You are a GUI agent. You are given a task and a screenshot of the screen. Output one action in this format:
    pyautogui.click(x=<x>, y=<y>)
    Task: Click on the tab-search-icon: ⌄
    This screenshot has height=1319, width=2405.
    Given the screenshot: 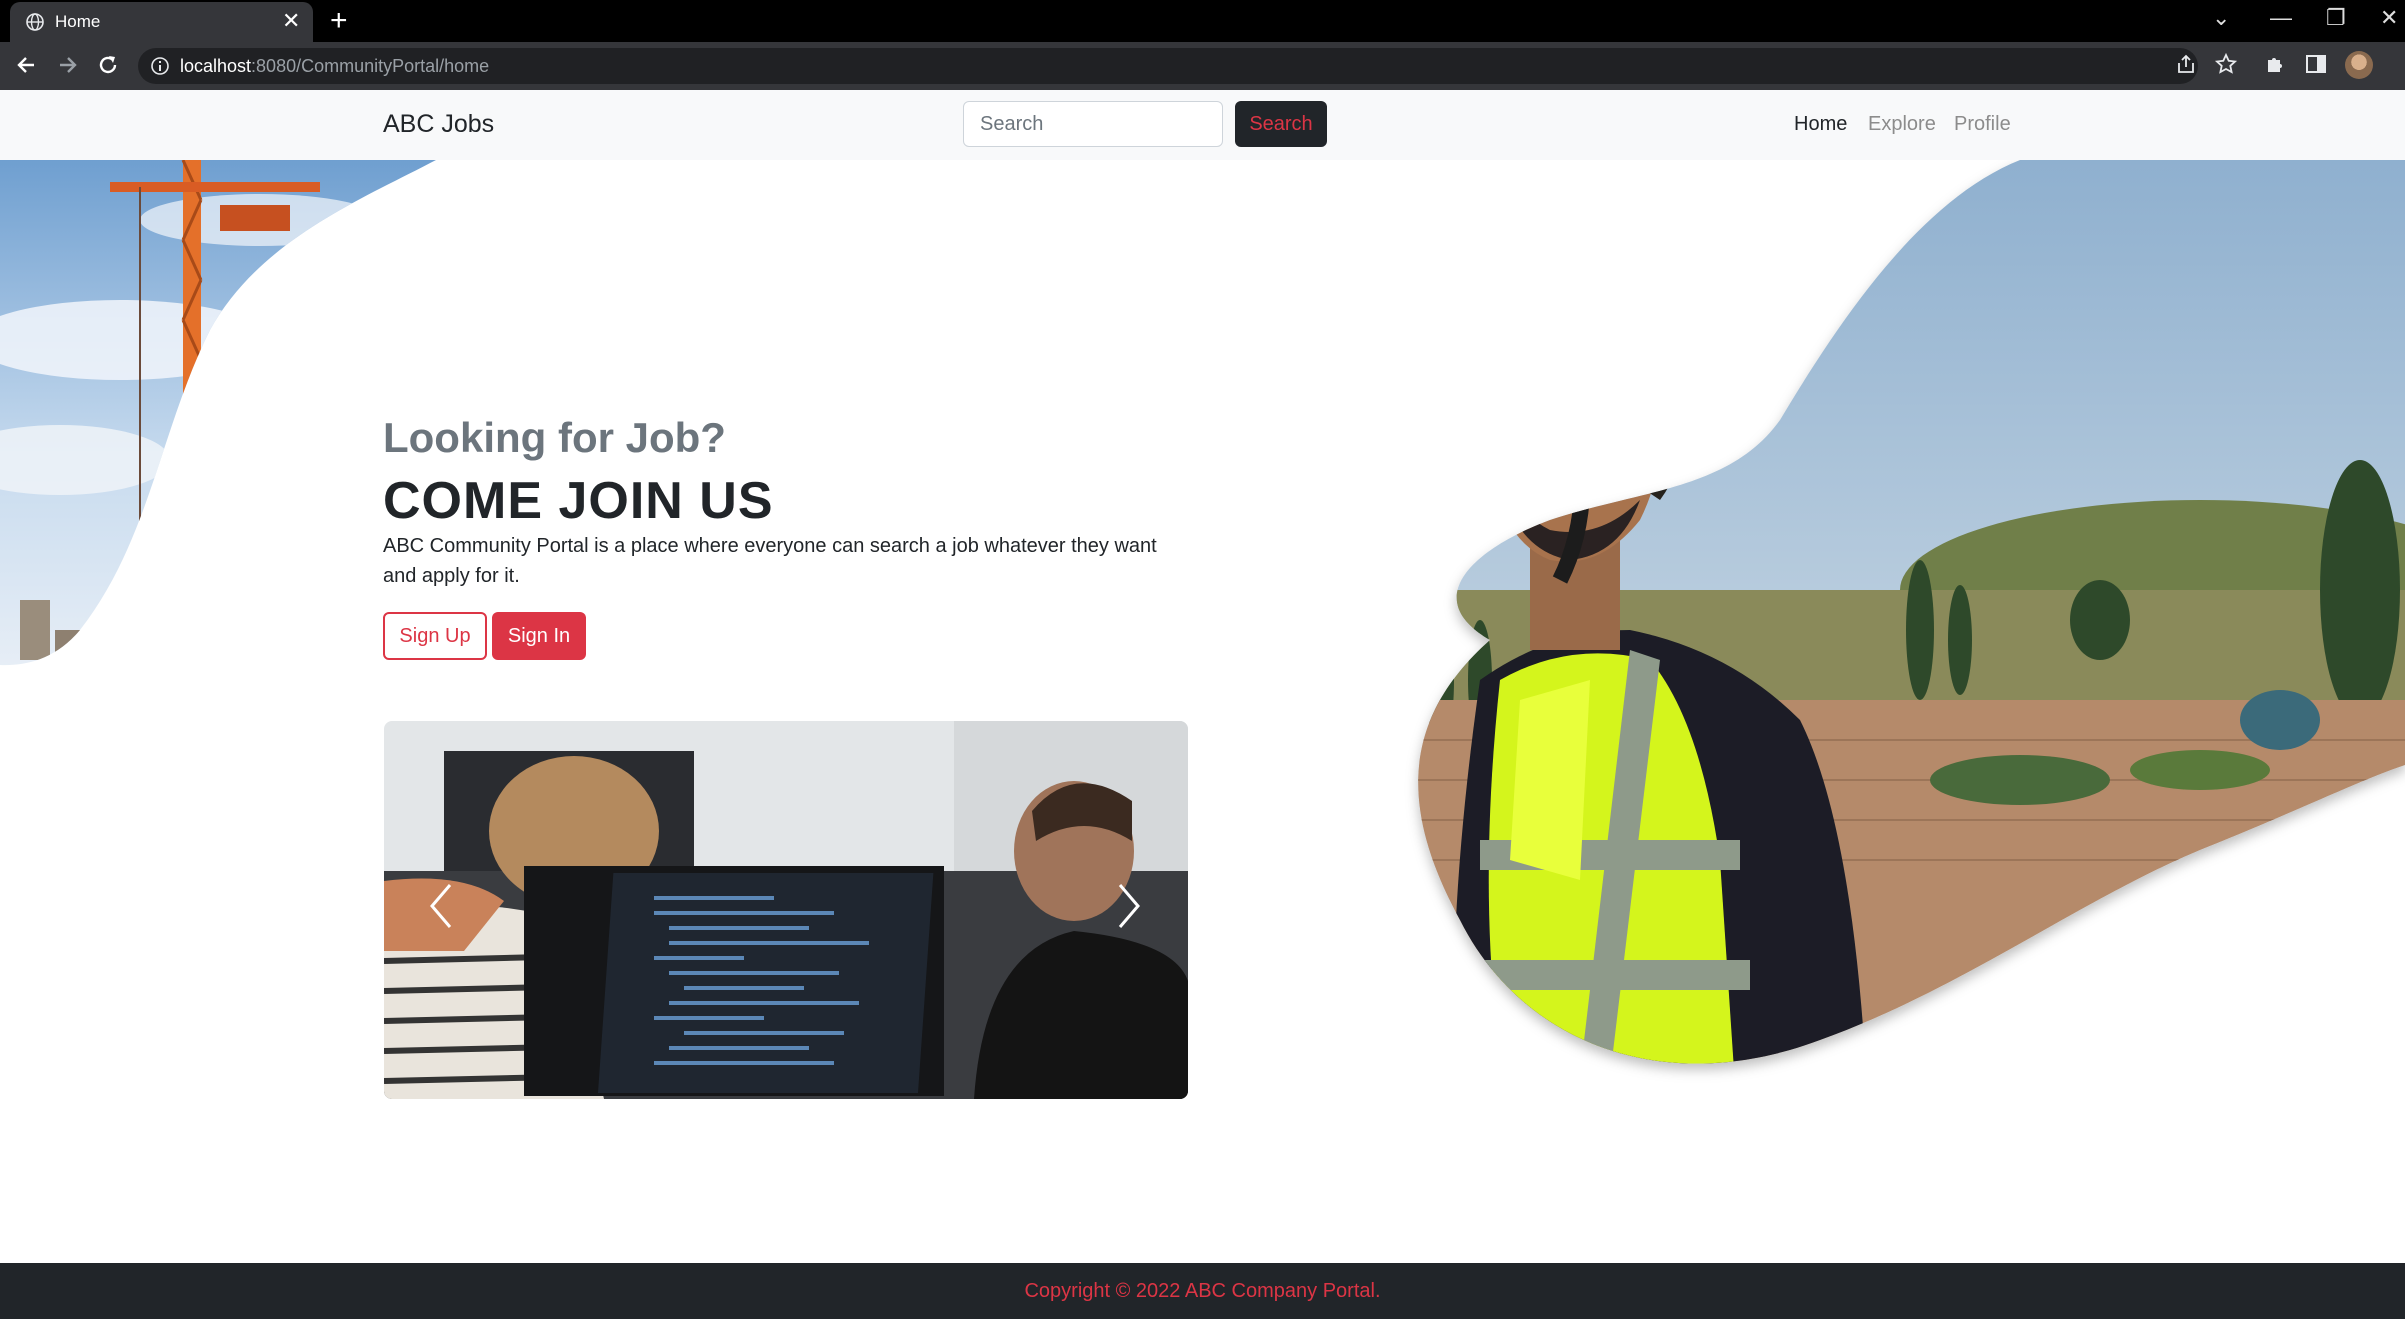 What is the action you would take?
    pyautogui.click(x=2221, y=18)
    